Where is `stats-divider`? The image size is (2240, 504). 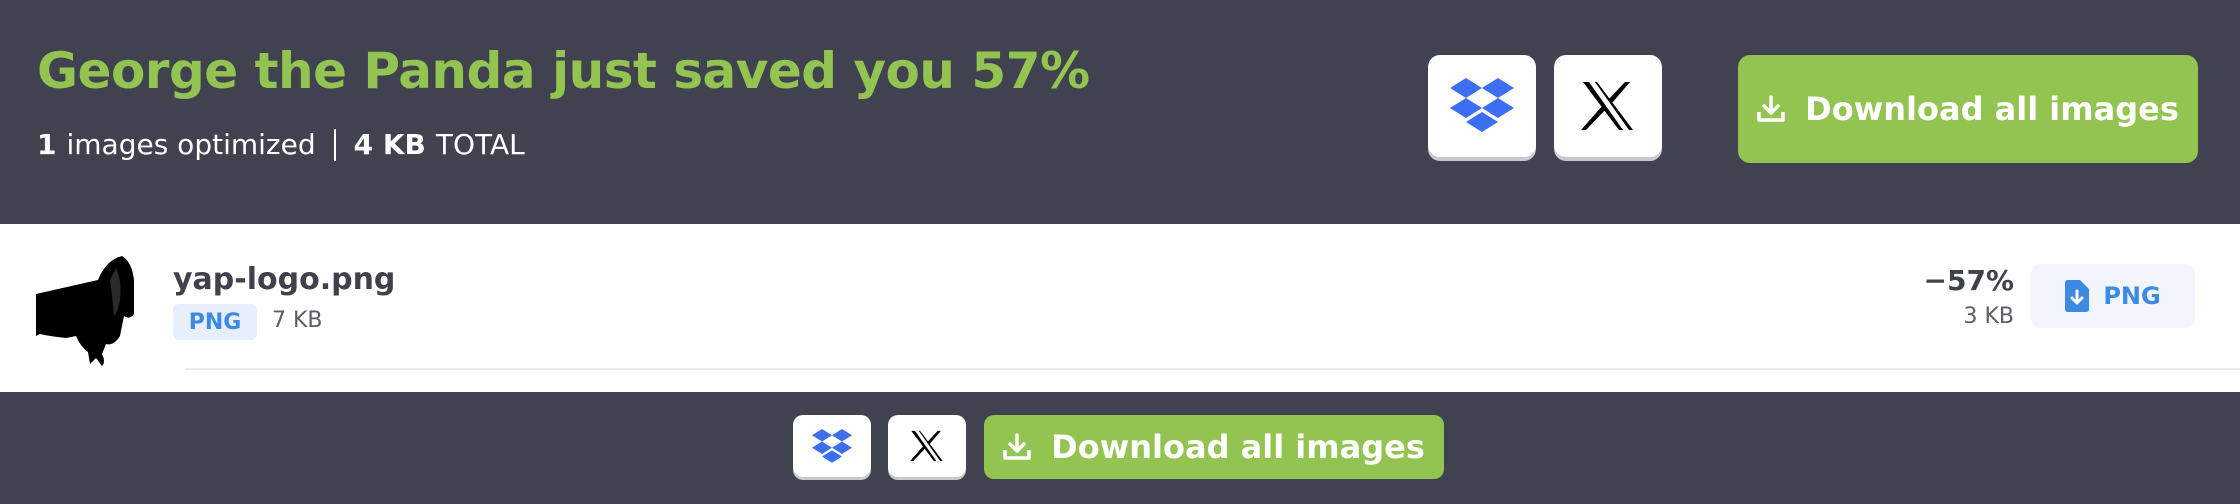
stats-divider is located at coordinates (334, 144).